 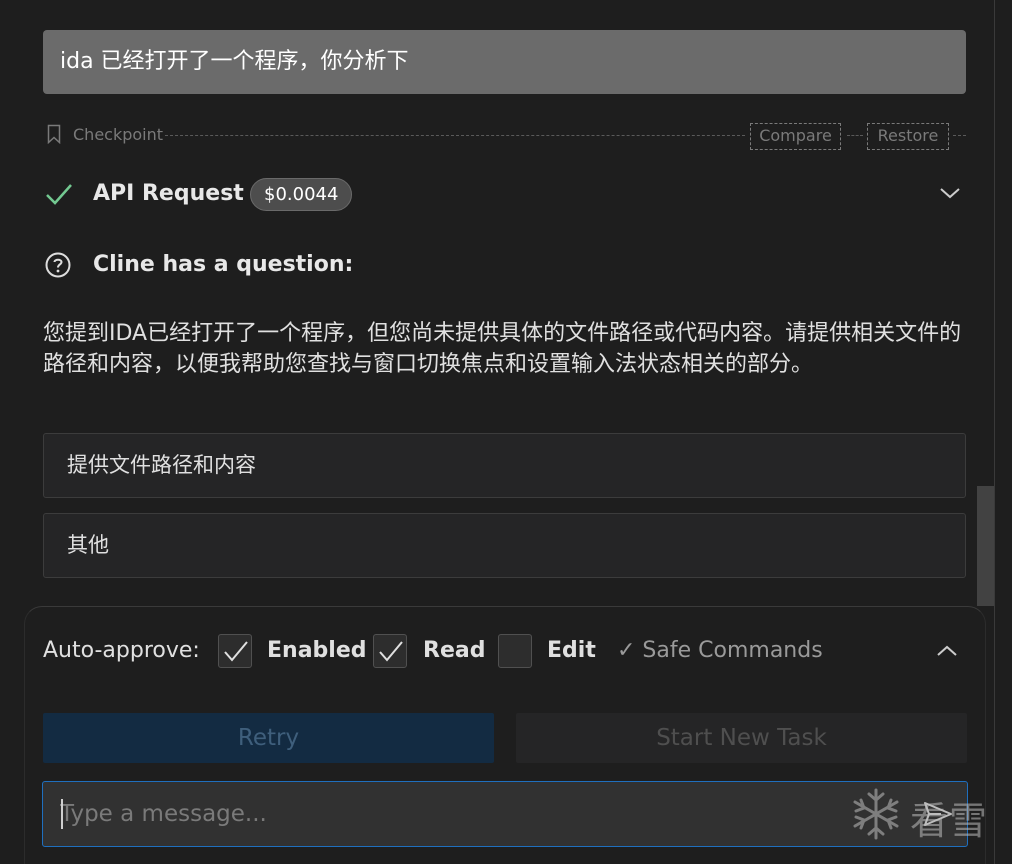 What do you see at coordinates (223, 264) in the screenshot?
I see `question-title: Cline has a question:` at bounding box center [223, 264].